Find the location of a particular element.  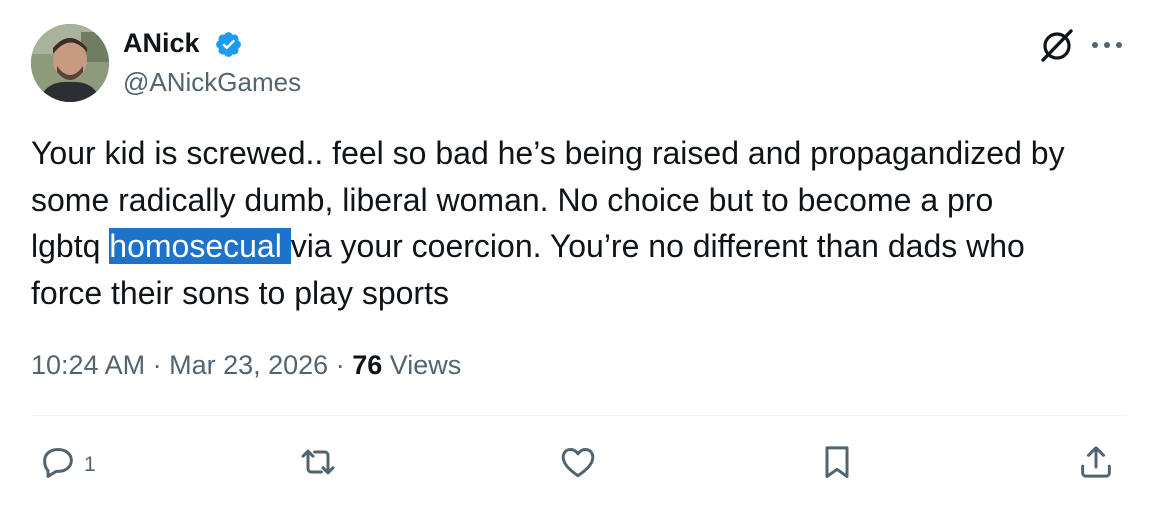

bookmark-icon is located at coordinates (837, 462).